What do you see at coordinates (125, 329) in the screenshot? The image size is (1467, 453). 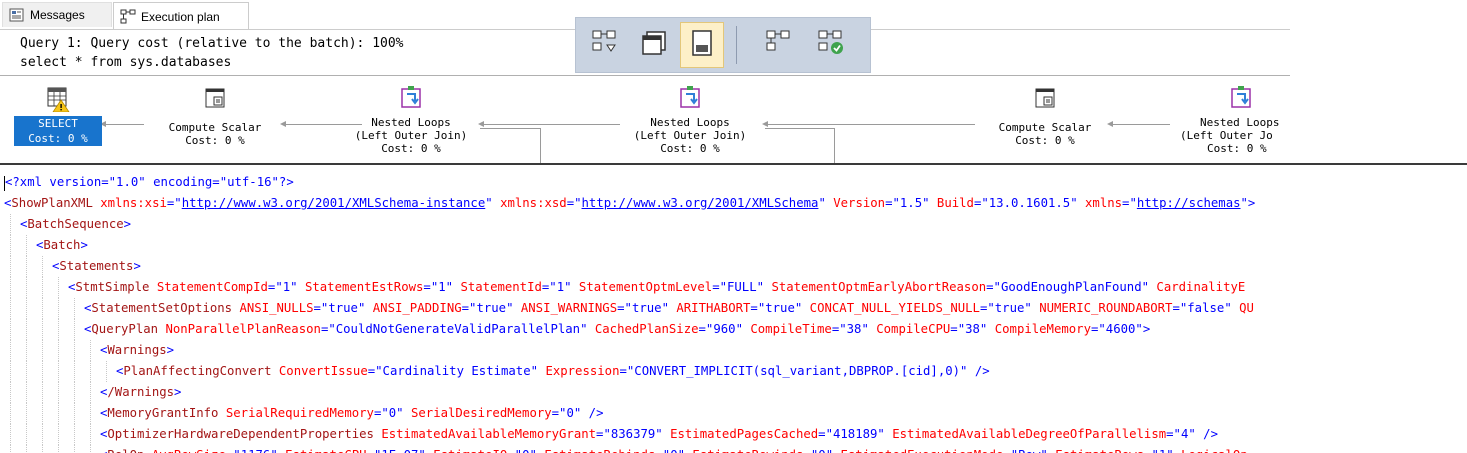 I see `xml-tag-name: QueryPlan` at bounding box center [125, 329].